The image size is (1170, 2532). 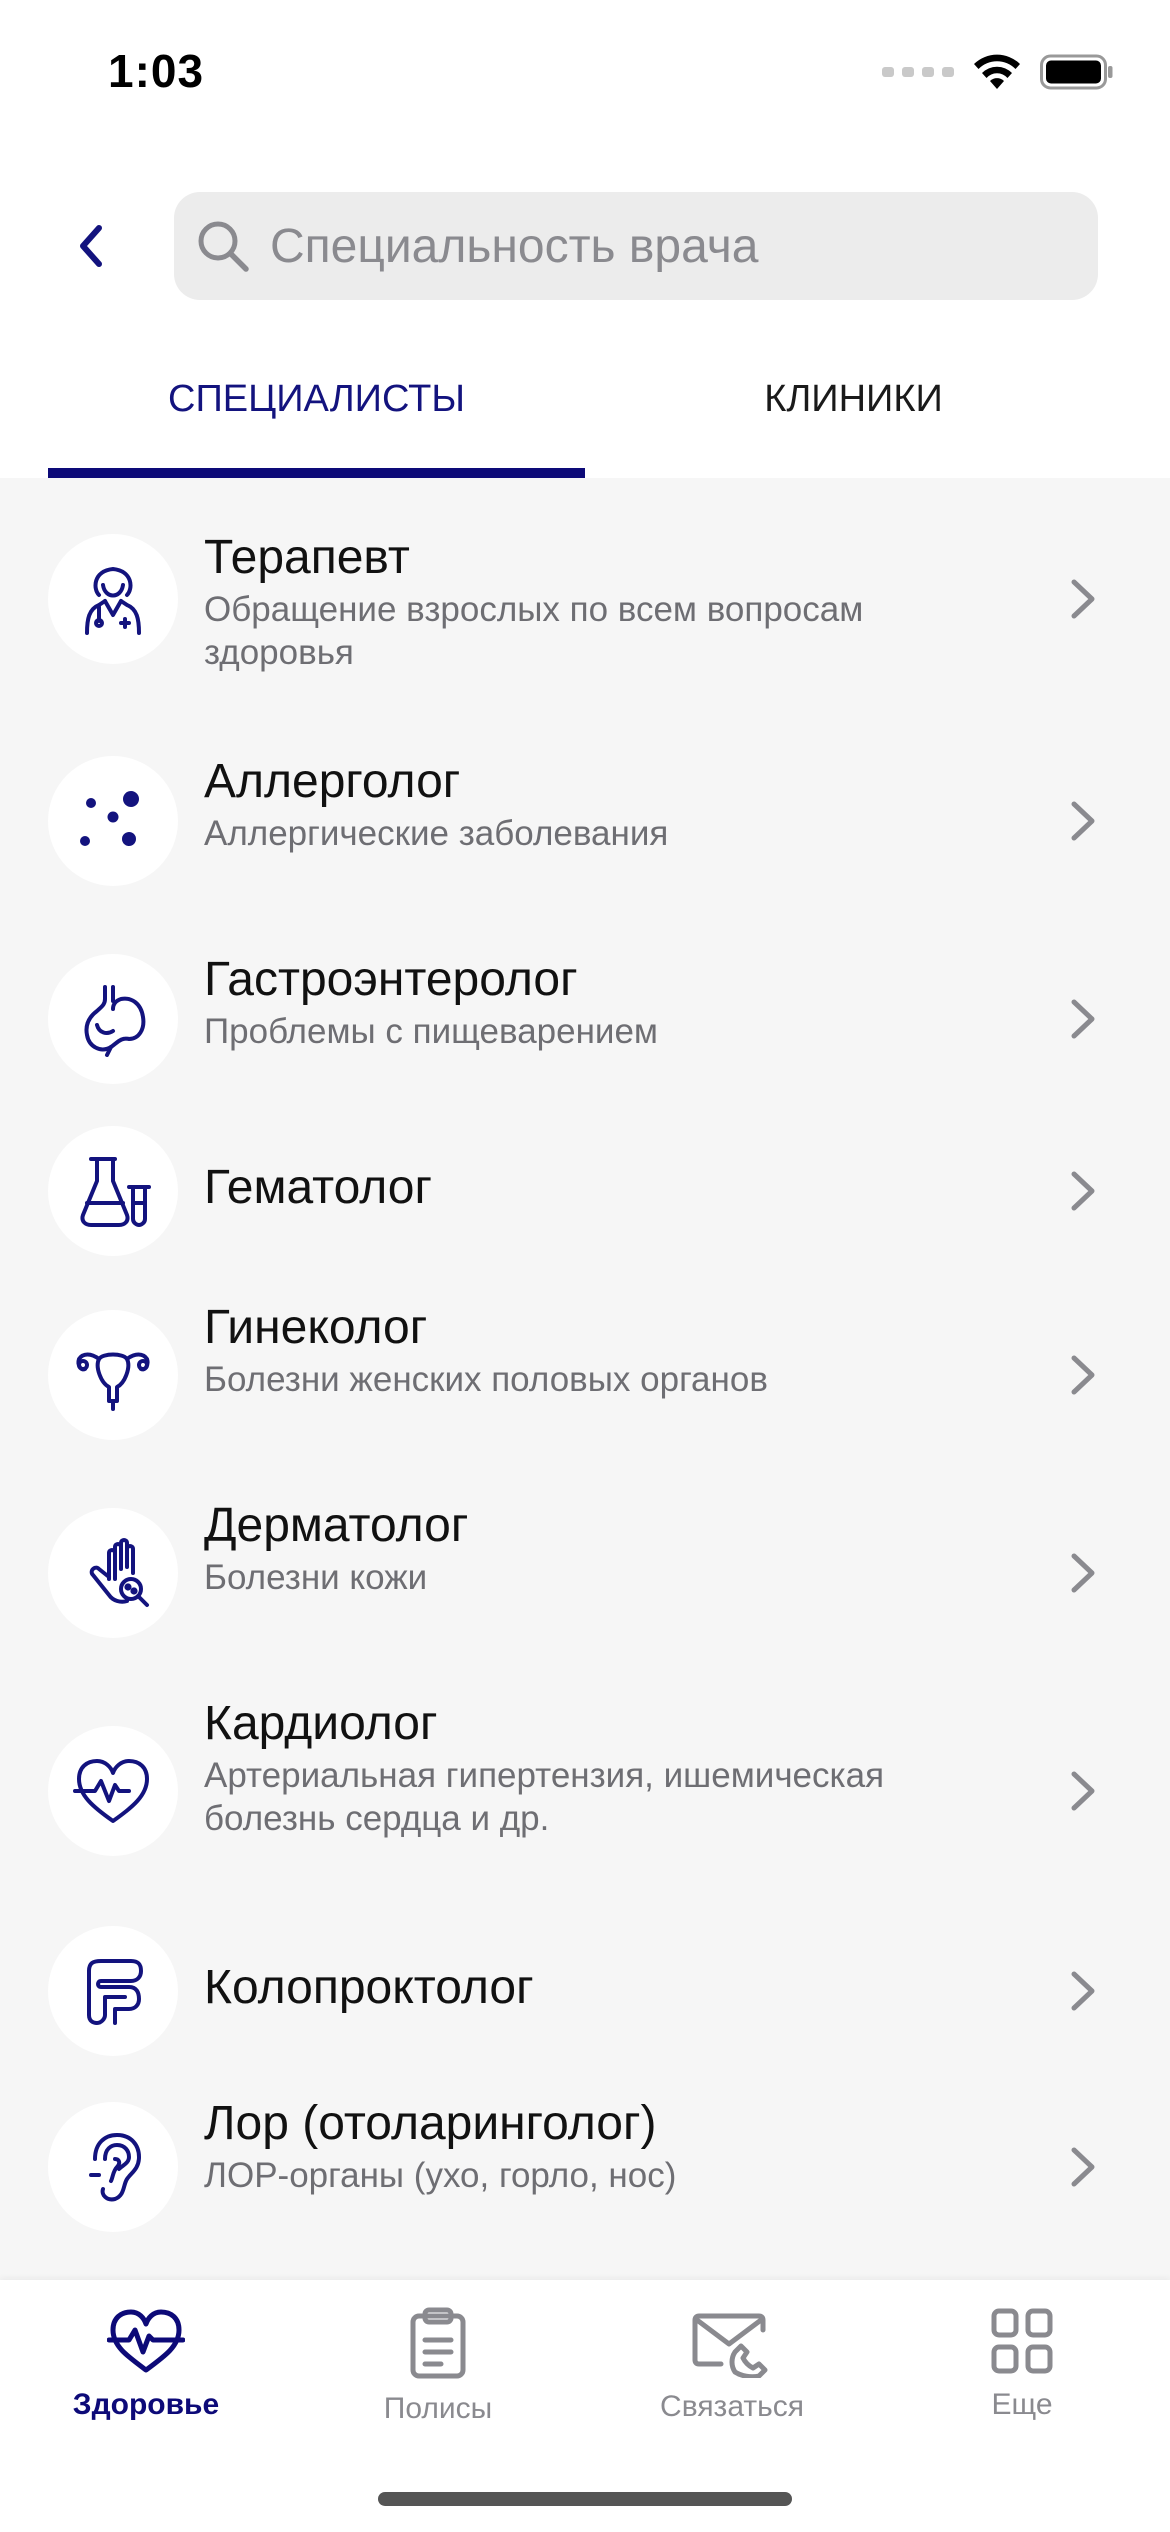 I want to click on tabbar-item-more: Еще, so click(x=1022, y=2364).